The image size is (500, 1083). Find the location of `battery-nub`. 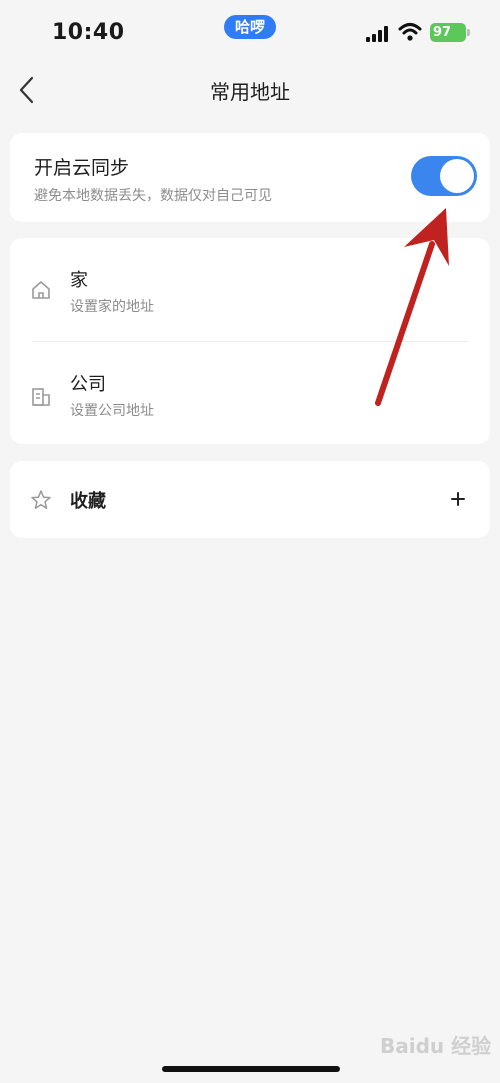

battery-nub is located at coordinates (468, 32).